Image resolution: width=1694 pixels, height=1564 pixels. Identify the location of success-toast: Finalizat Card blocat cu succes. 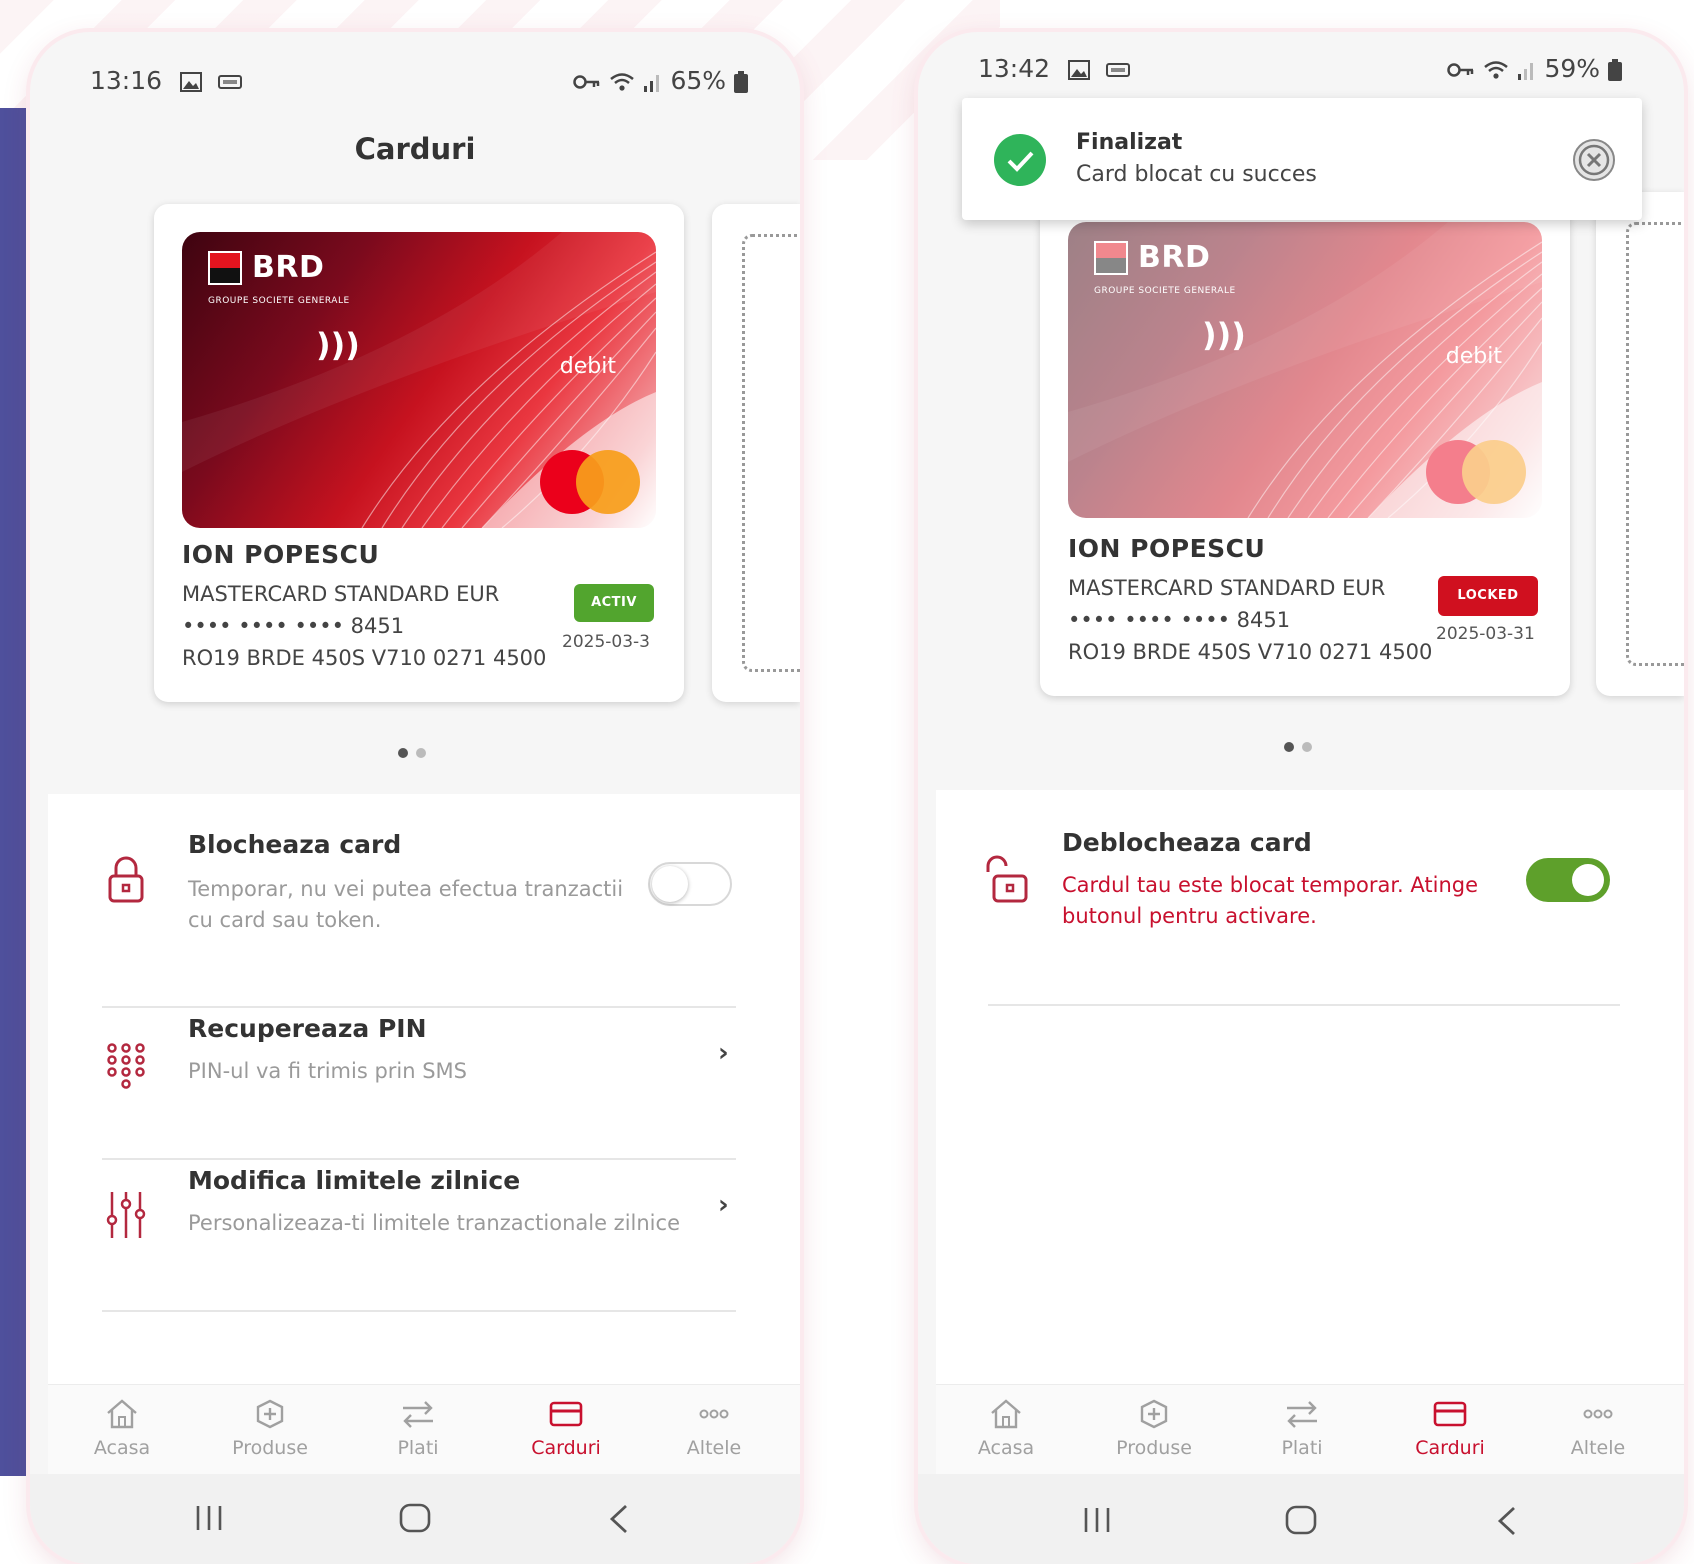
(1302, 159).